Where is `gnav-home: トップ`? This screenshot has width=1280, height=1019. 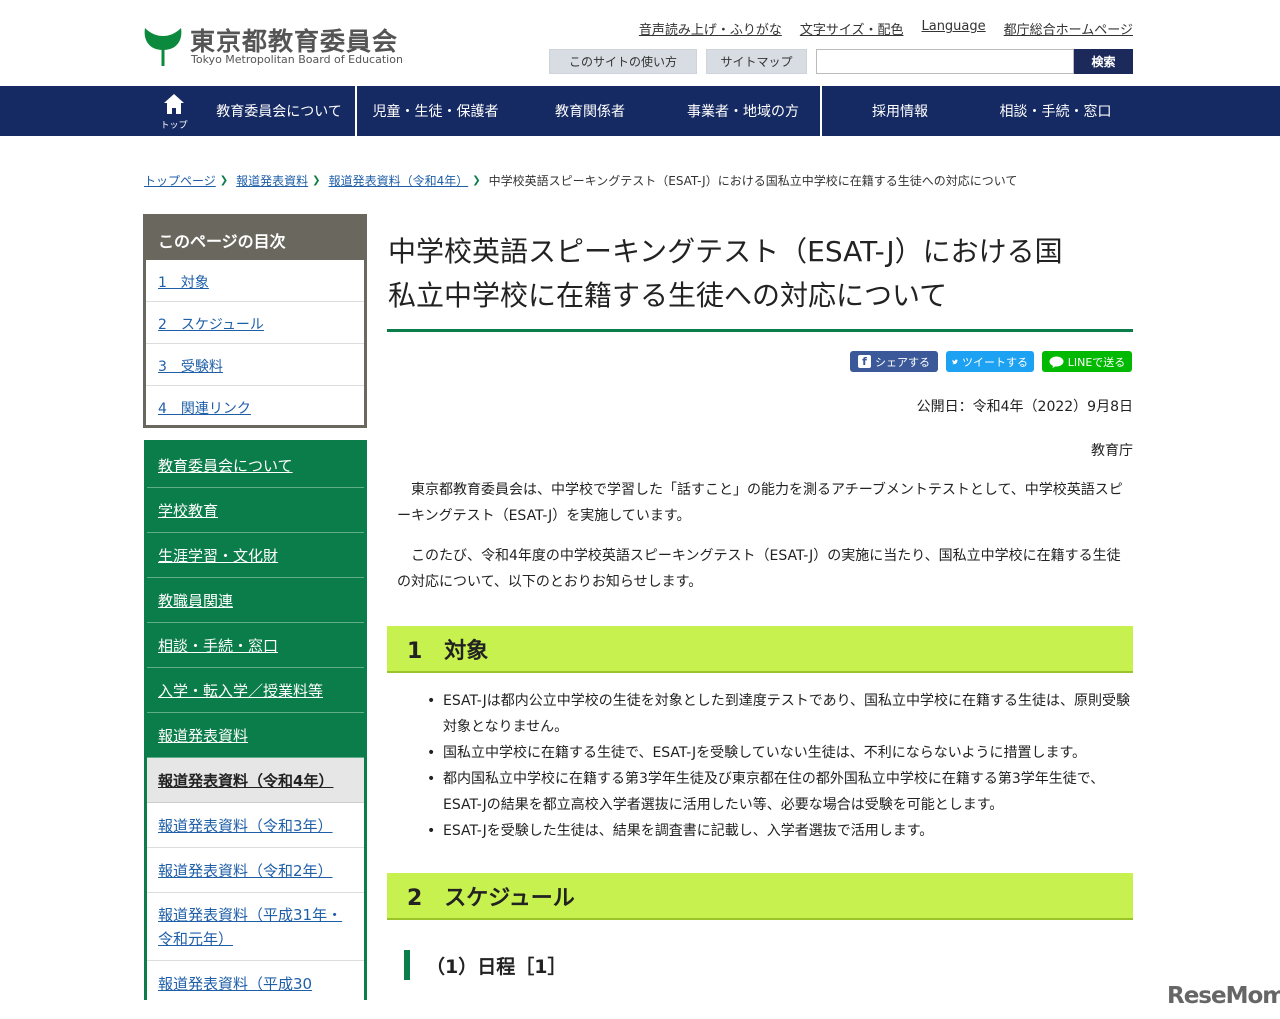
gnav-home: トップ is located at coordinates (174, 113).